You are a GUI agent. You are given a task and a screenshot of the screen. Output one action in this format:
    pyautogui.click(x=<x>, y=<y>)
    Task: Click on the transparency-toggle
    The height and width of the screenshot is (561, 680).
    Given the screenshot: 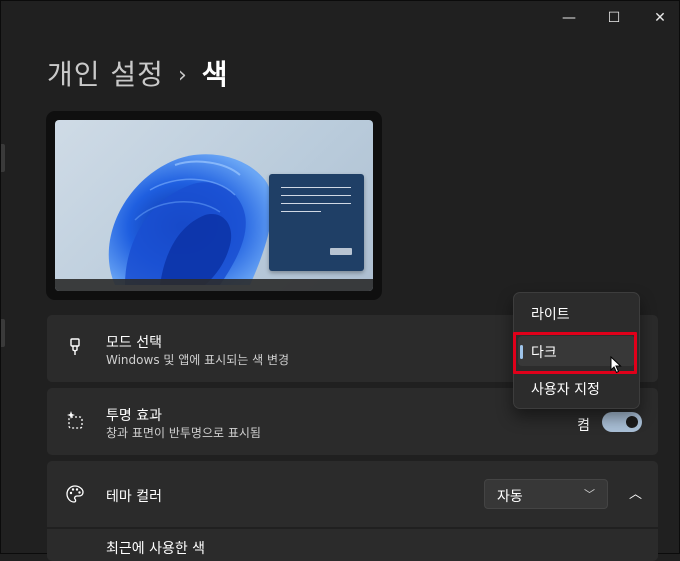 What is the action you would take?
    pyautogui.click(x=622, y=422)
    